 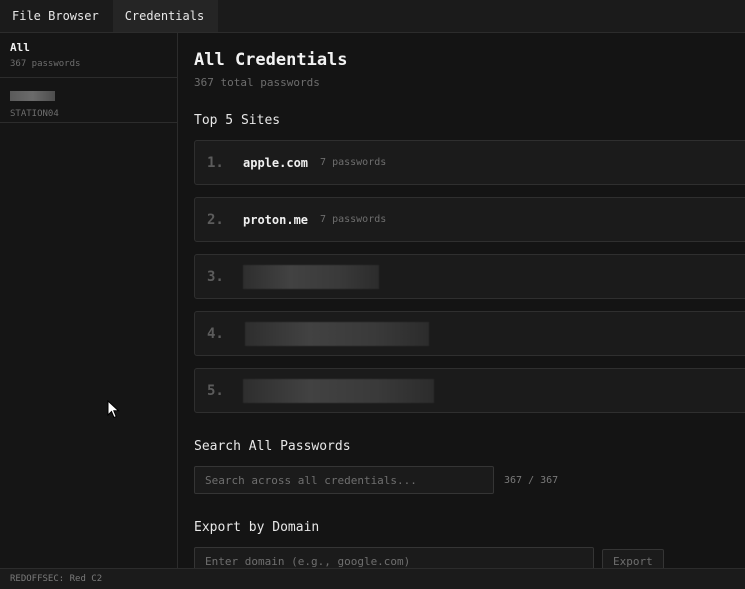 I want to click on site-card: 4., so click(x=469, y=333).